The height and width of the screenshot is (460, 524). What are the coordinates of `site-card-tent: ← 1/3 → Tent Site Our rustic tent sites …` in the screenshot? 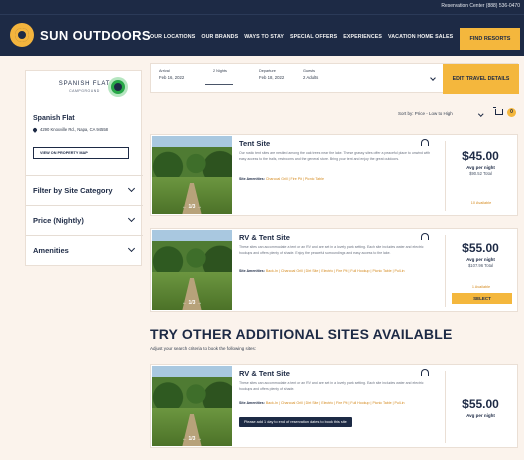 It's located at (334, 175).